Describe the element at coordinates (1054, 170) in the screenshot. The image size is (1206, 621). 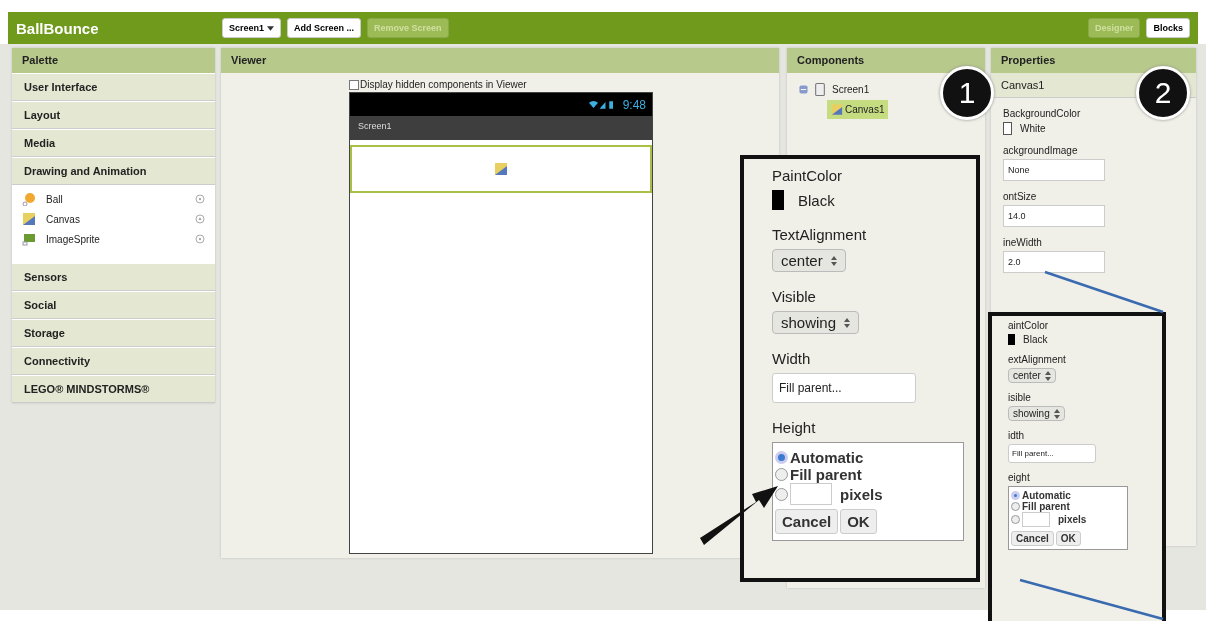
I see `property-field: None` at that location.